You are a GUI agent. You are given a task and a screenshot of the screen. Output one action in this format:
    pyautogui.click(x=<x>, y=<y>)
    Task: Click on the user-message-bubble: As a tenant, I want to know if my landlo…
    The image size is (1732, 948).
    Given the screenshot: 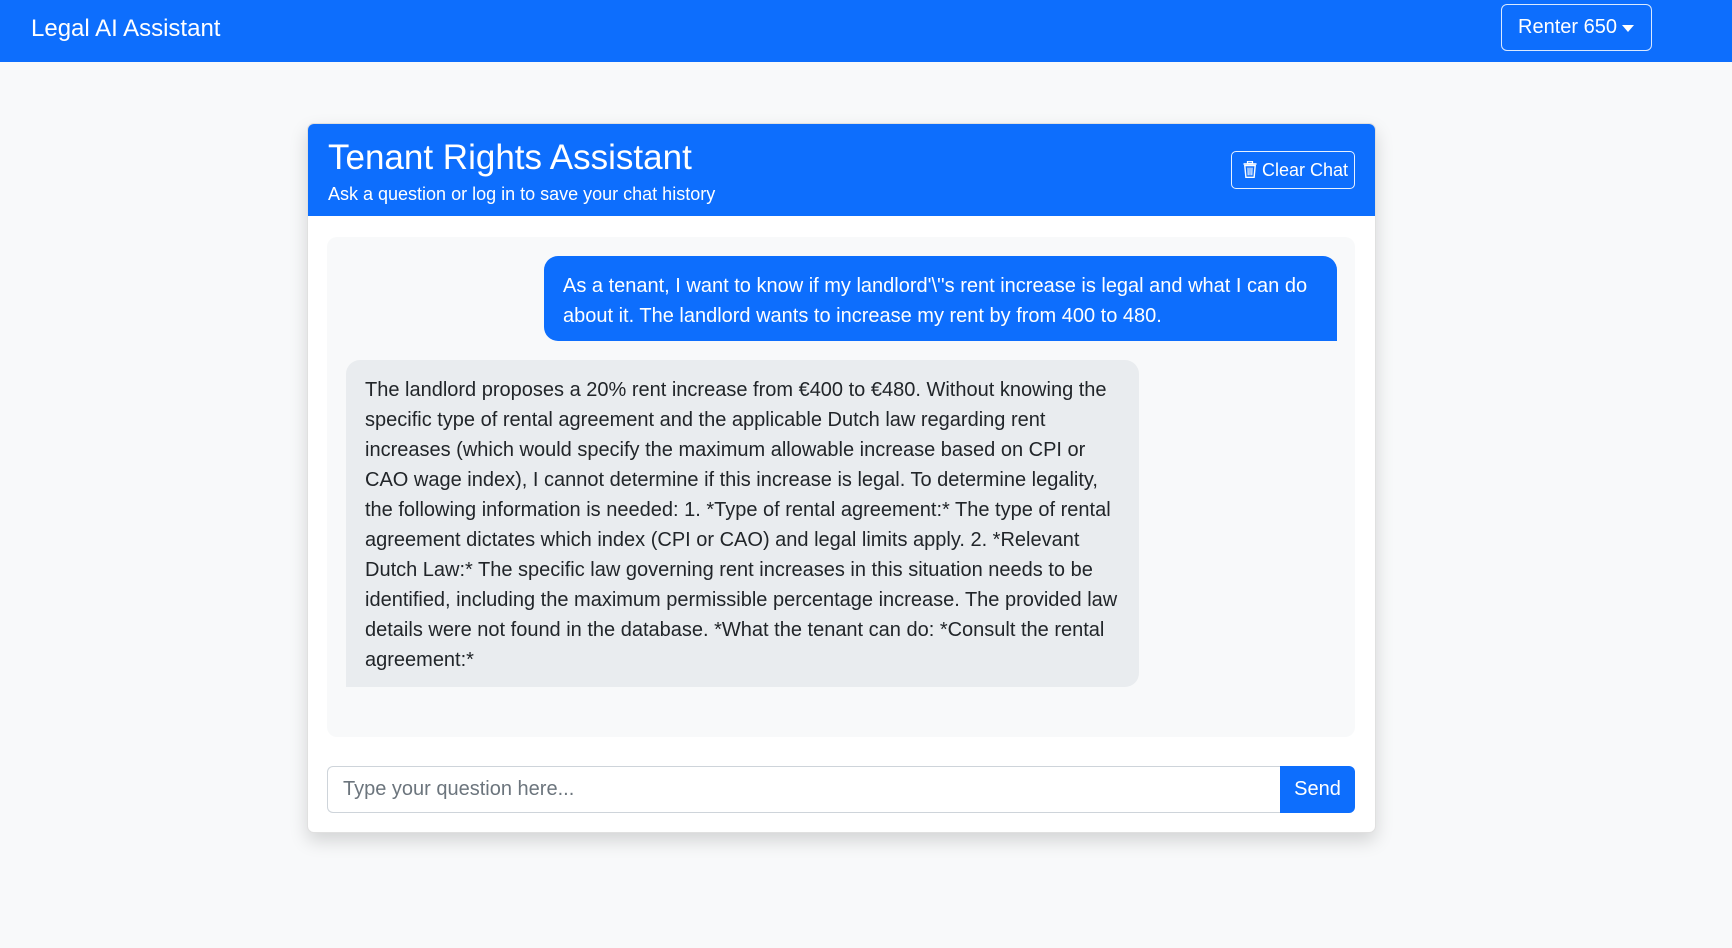 What is the action you would take?
    pyautogui.click(x=940, y=298)
    